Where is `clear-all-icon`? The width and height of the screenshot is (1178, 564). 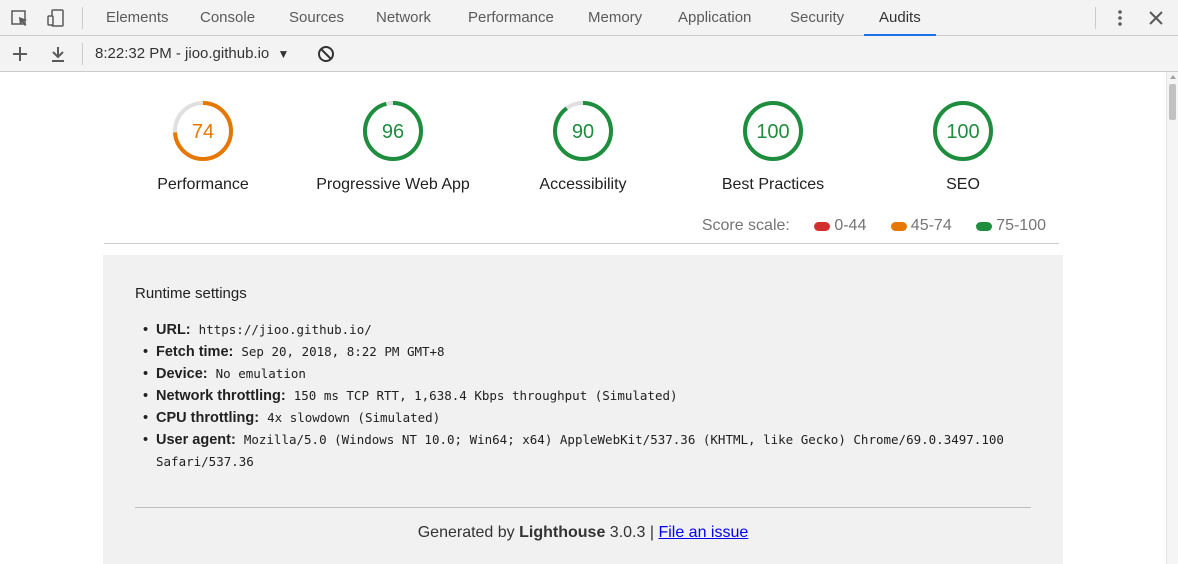 clear-all-icon is located at coordinates (326, 54).